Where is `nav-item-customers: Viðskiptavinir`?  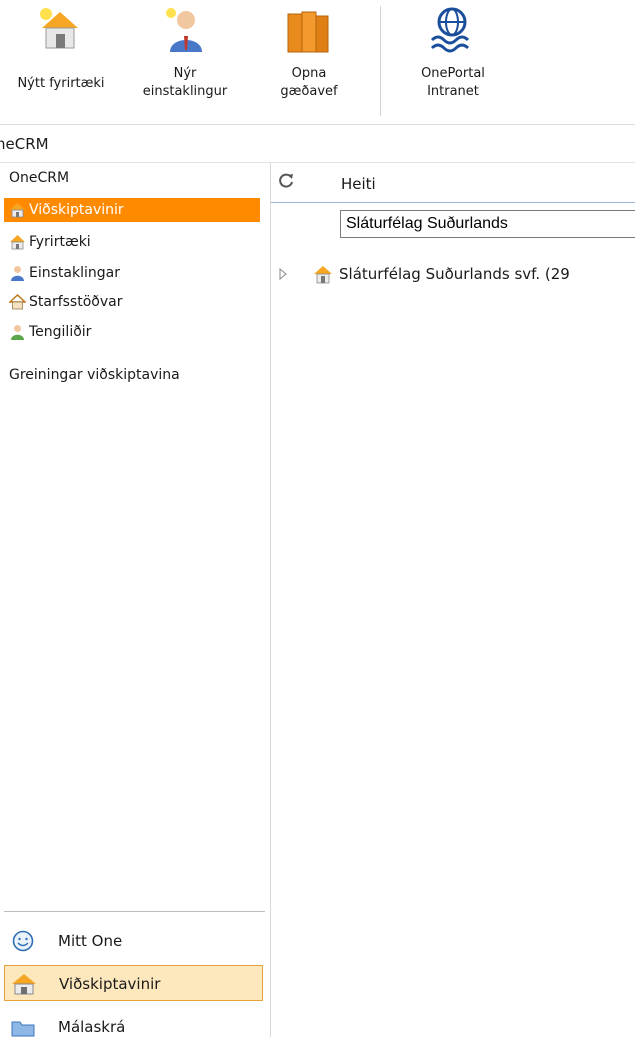 nav-item-customers: Viðskiptavinir is located at coordinates (132, 210).